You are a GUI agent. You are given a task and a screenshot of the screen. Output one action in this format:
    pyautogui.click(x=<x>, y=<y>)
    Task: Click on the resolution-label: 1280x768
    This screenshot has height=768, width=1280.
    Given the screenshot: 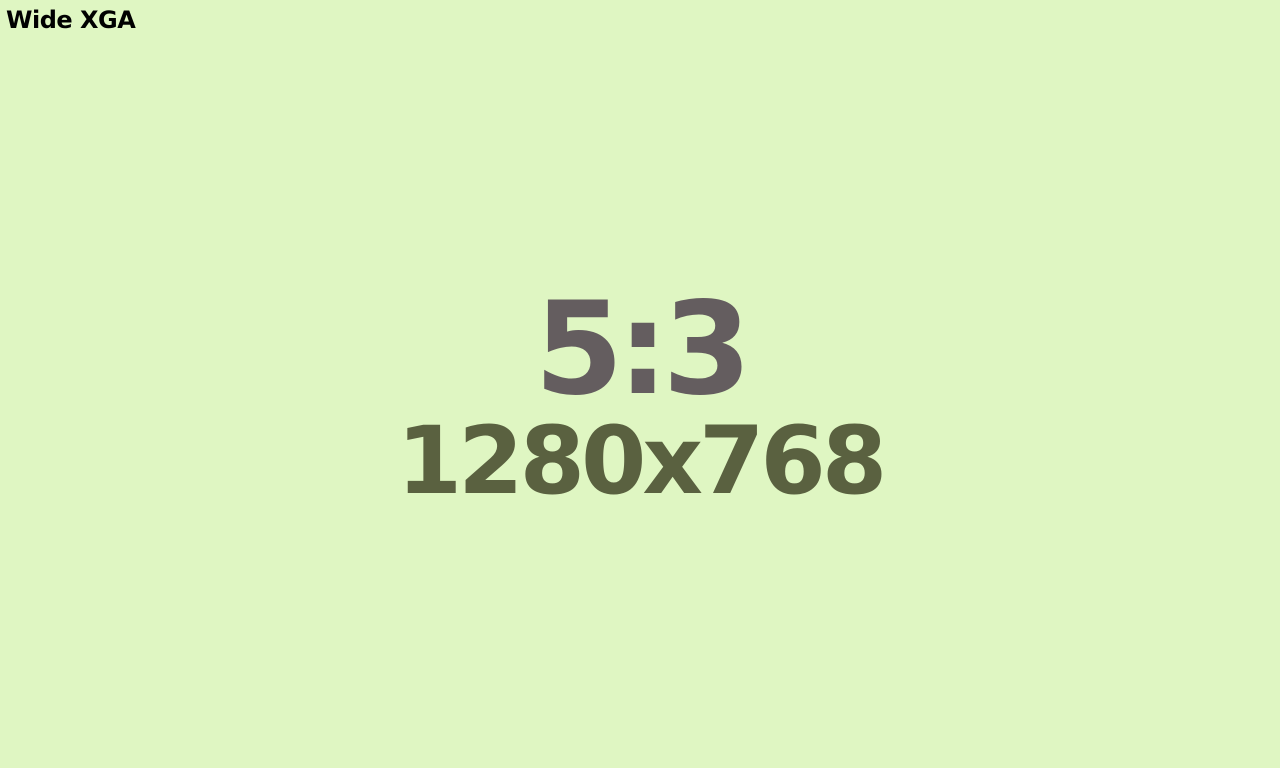 What is the action you would take?
    pyautogui.click(x=641, y=461)
    